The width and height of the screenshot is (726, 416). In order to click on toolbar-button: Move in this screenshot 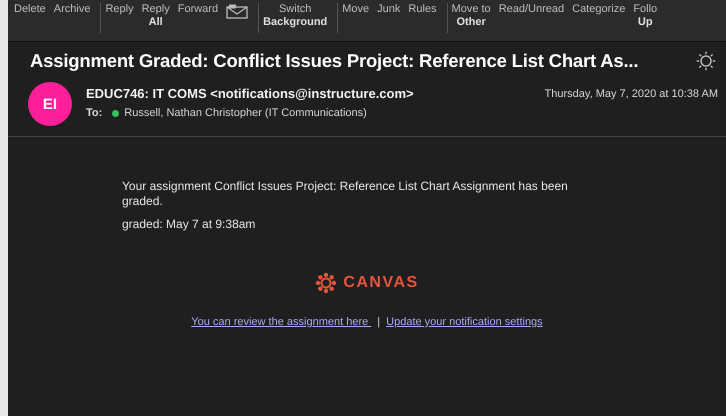, I will do `click(356, 18)`.